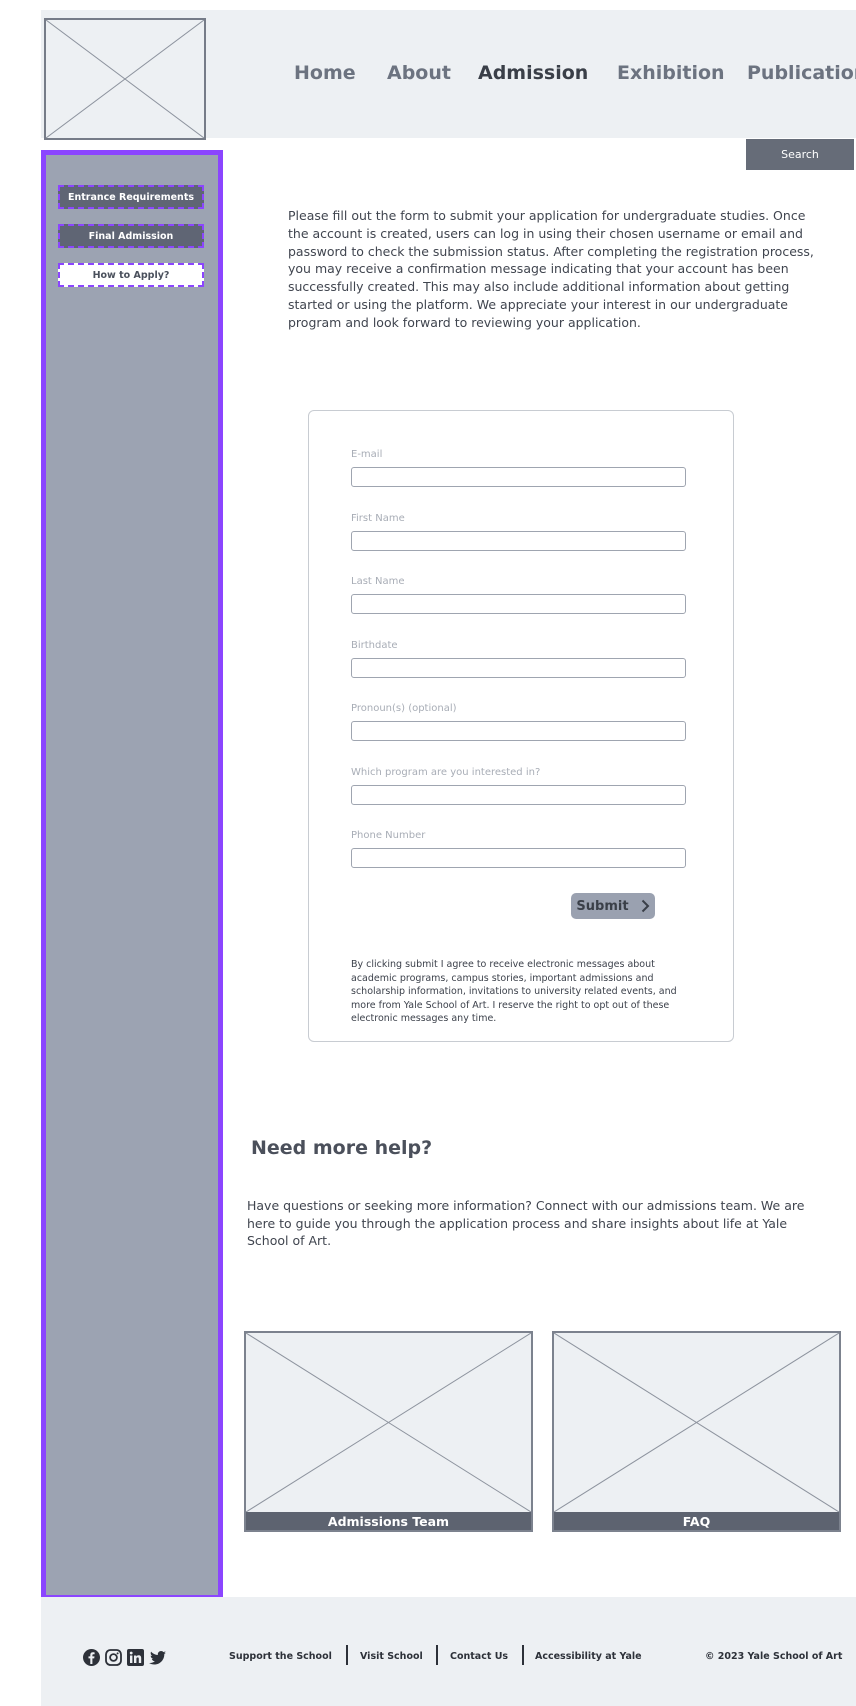 The height and width of the screenshot is (1706, 856). What do you see at coordinates (446, 772) in the screenshot?
I see `program-label: Which program are you interested in?` at bounding box center [446, 772].